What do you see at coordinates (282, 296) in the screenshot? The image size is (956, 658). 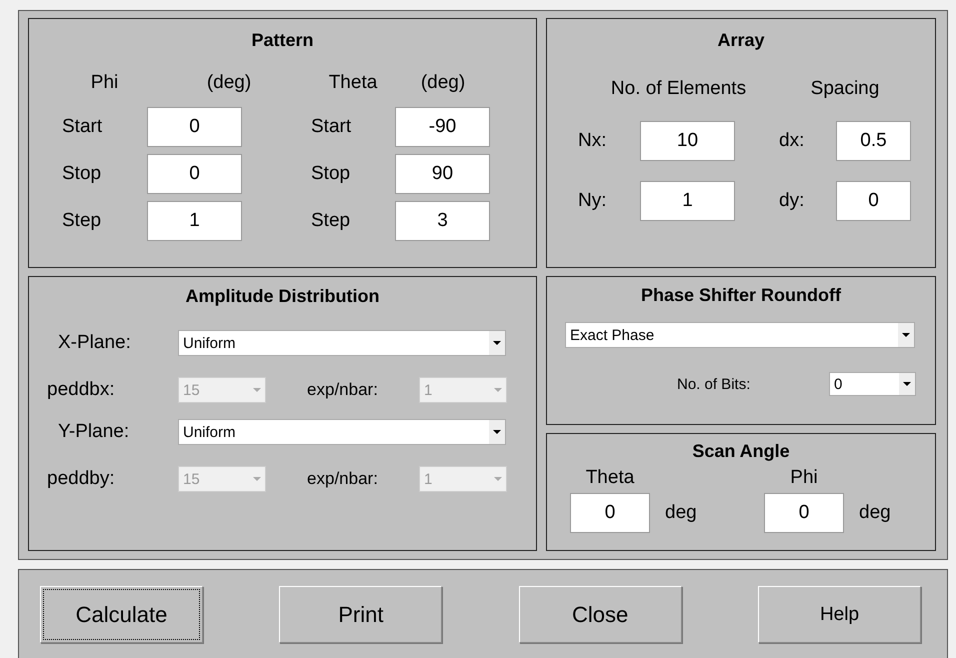 I see `panel-title: Amplitude Distribution` at bounding box center [282, 296].